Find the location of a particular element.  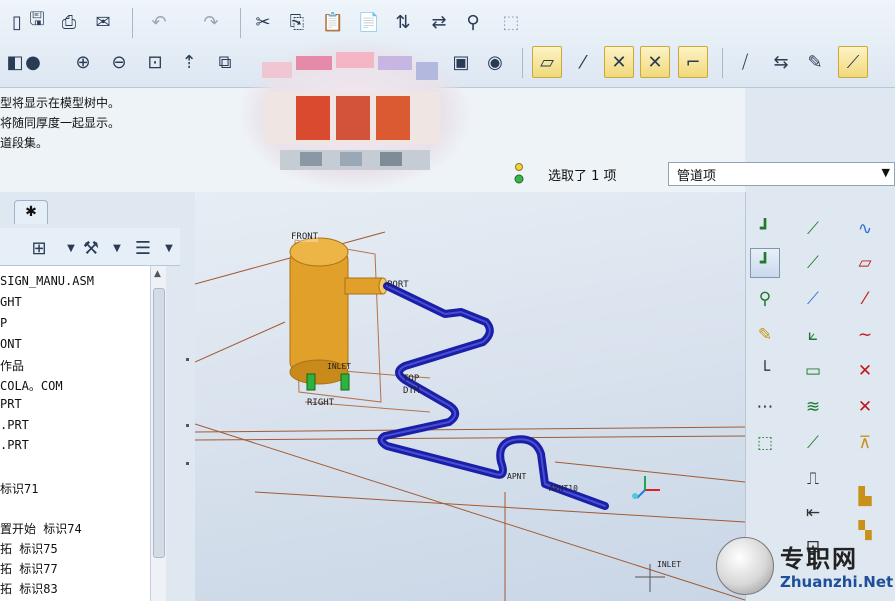

flange-icon: ▭ is located at coordinates (813, 371).